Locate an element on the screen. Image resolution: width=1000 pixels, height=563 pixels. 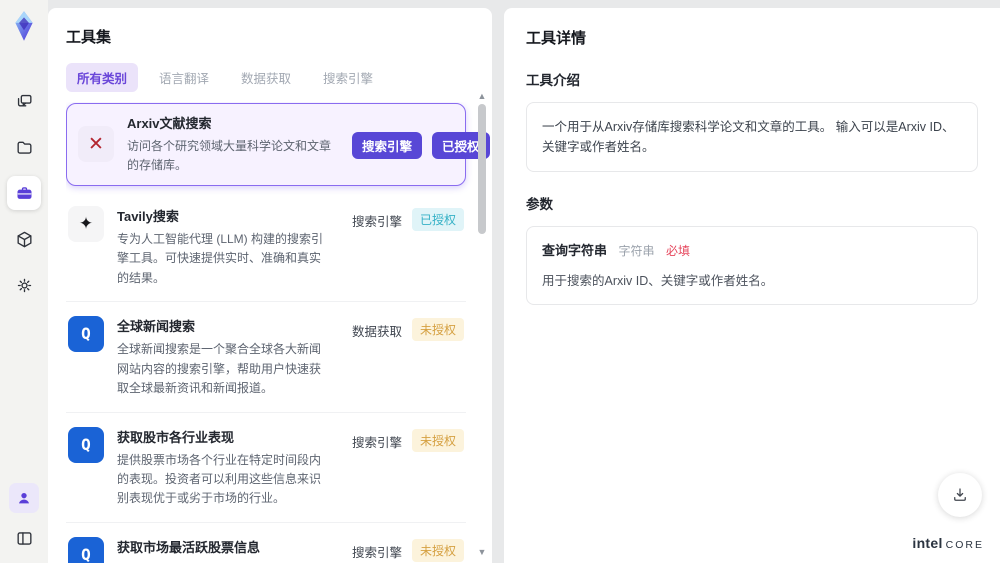
panel-toggle-icon is located at coordinates (24, 538).